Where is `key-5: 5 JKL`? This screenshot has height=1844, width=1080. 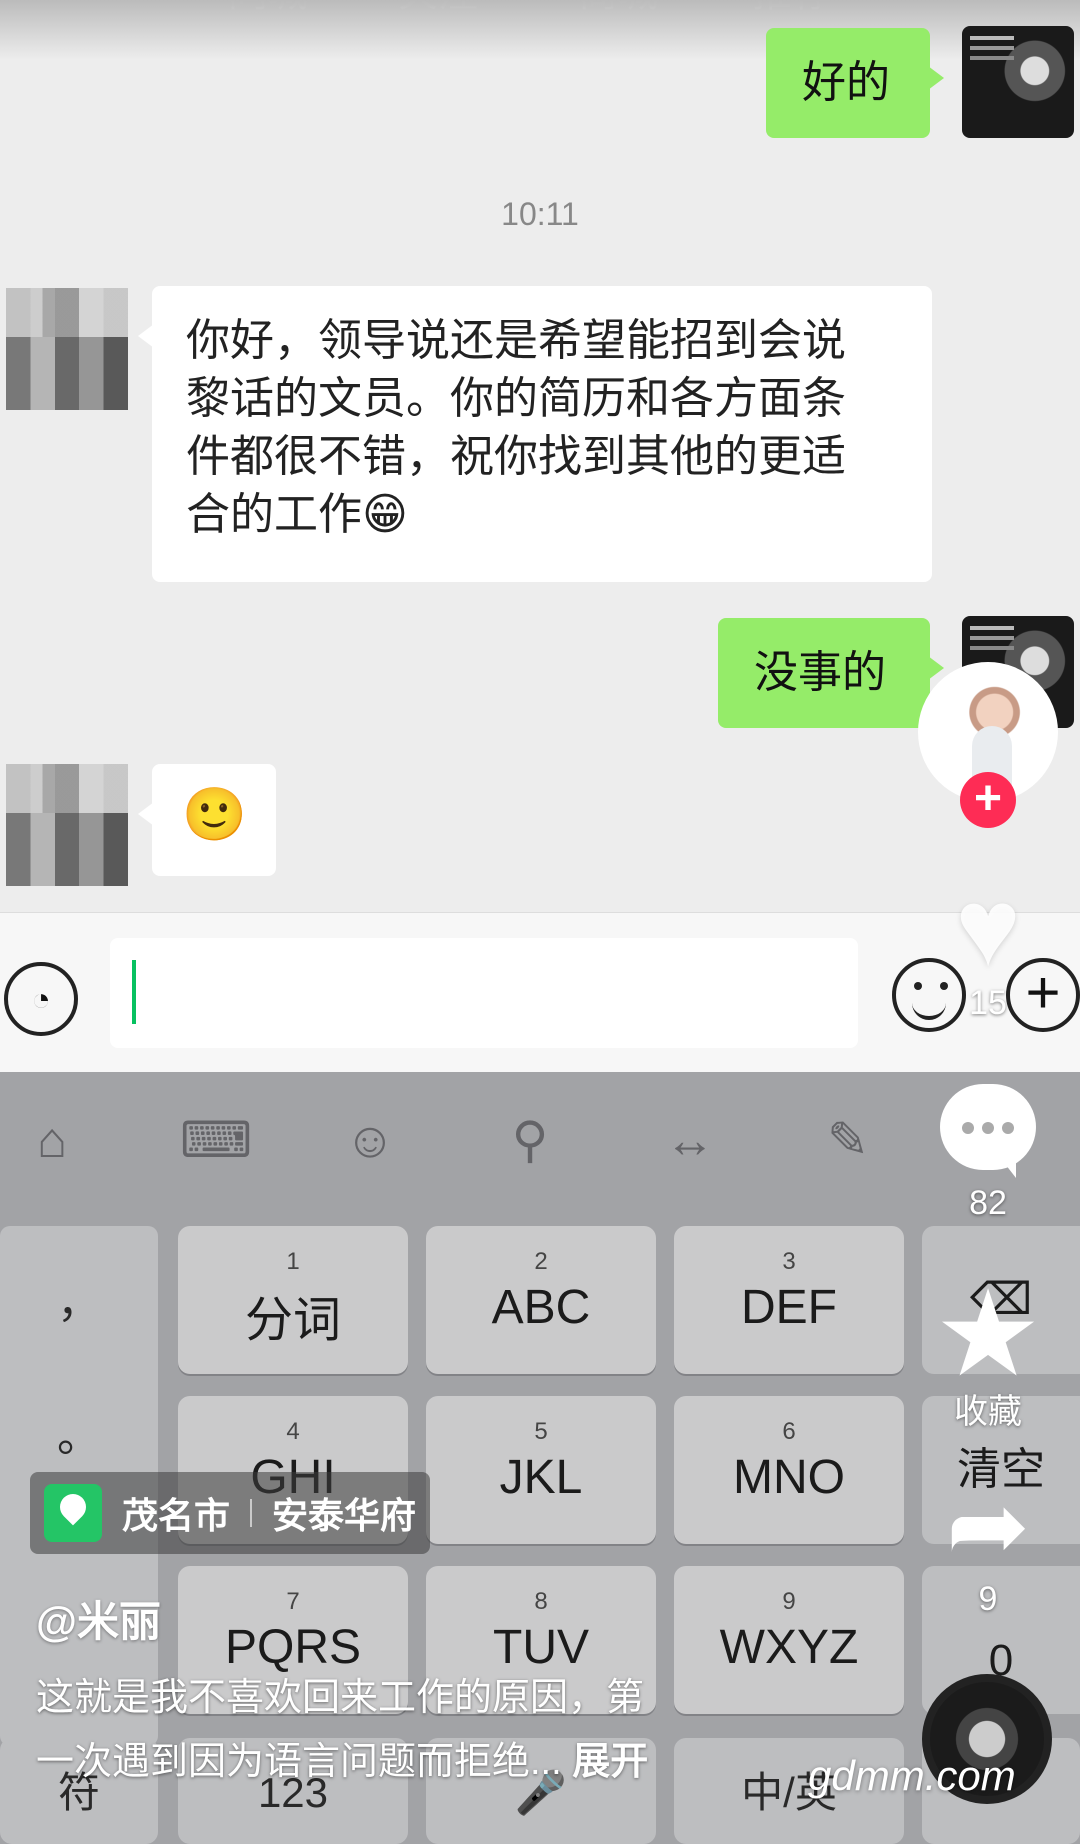
key-5: 5 JKL is located at coordinates (541, 1470).